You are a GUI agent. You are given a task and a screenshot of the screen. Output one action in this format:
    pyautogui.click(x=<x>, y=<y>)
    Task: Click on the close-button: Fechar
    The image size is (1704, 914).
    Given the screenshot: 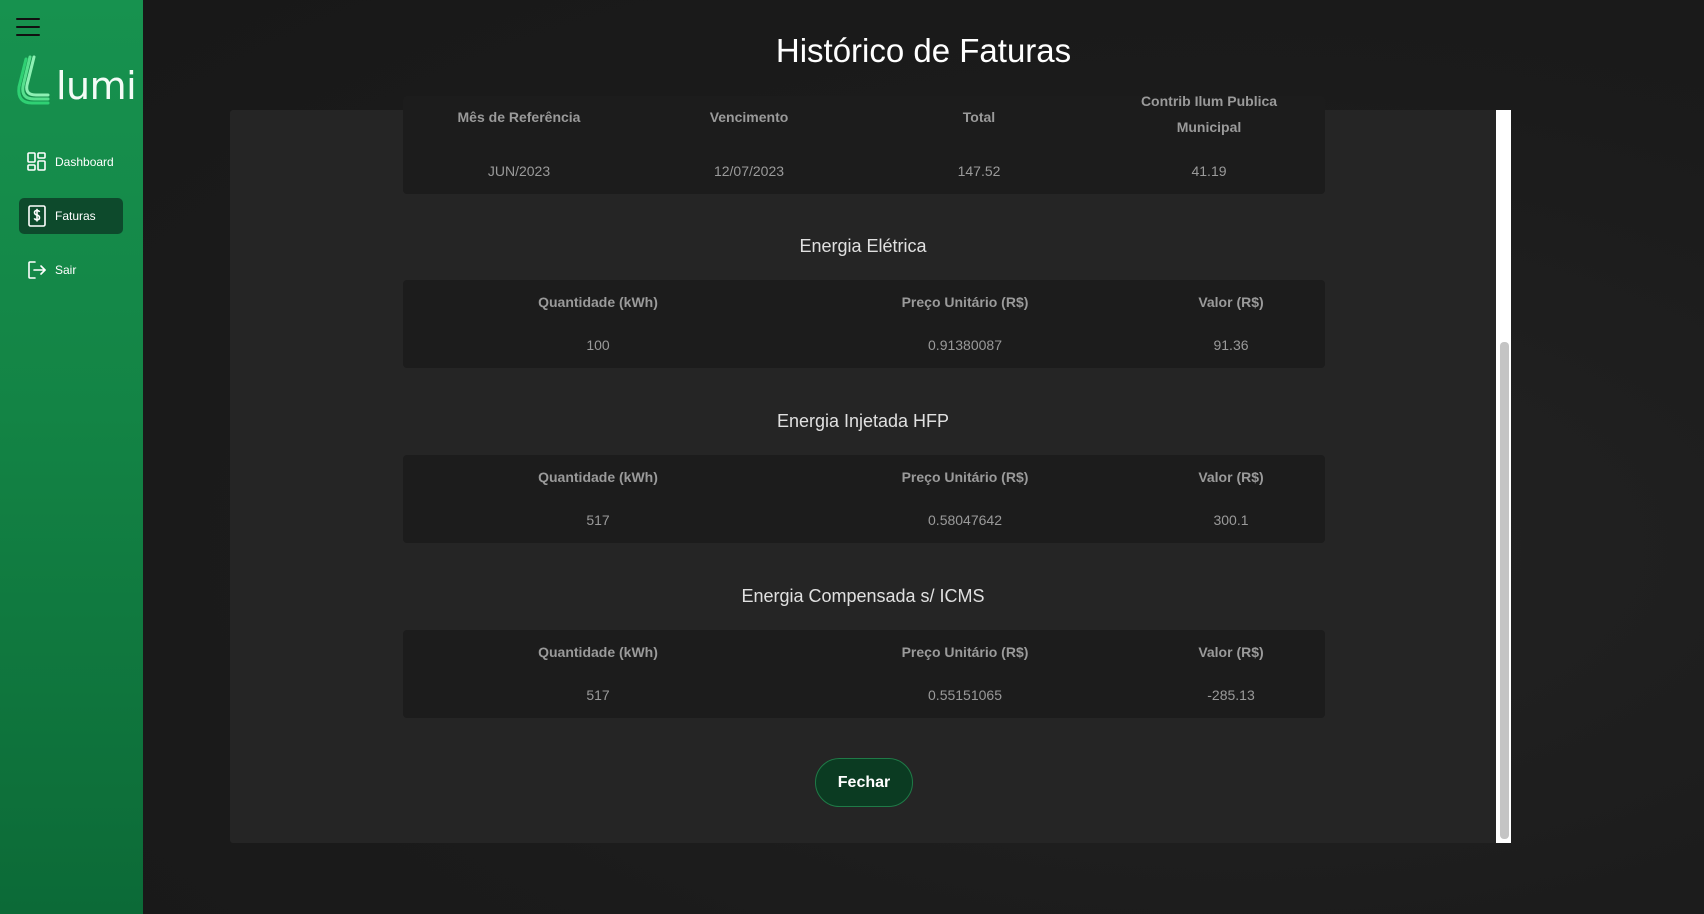 What is the action you would take?
    pyautogui.click(x=864, y=782)
    